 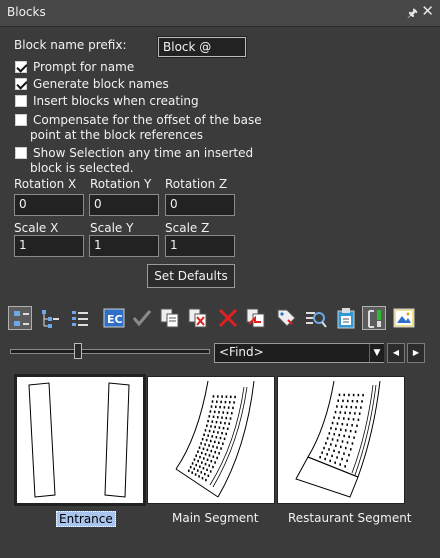 I want to click on insert-icon, so click(x=374, y=318).